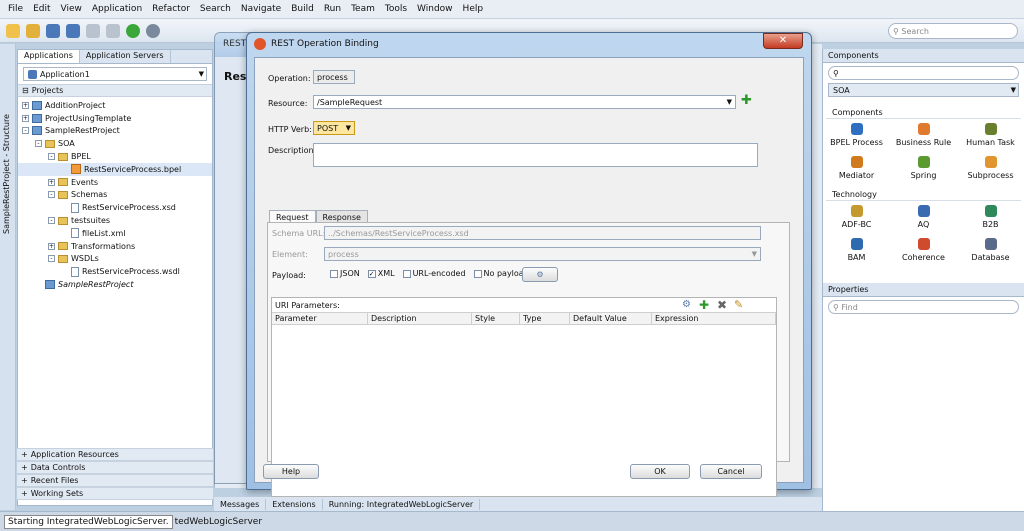 This screenshot has height=531, width=1024. What do you see at coordinates (334, 128) in the screenshot?
I see `http-verb-dropdown: POST ▼` at bounding box center [334, 128].